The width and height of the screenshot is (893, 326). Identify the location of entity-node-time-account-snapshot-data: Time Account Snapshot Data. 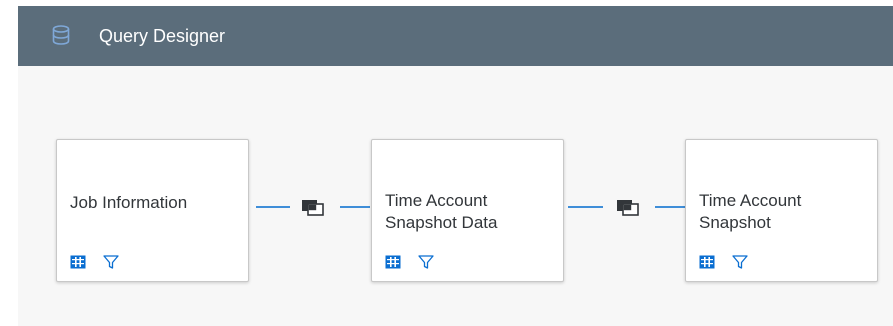
(467, 210).